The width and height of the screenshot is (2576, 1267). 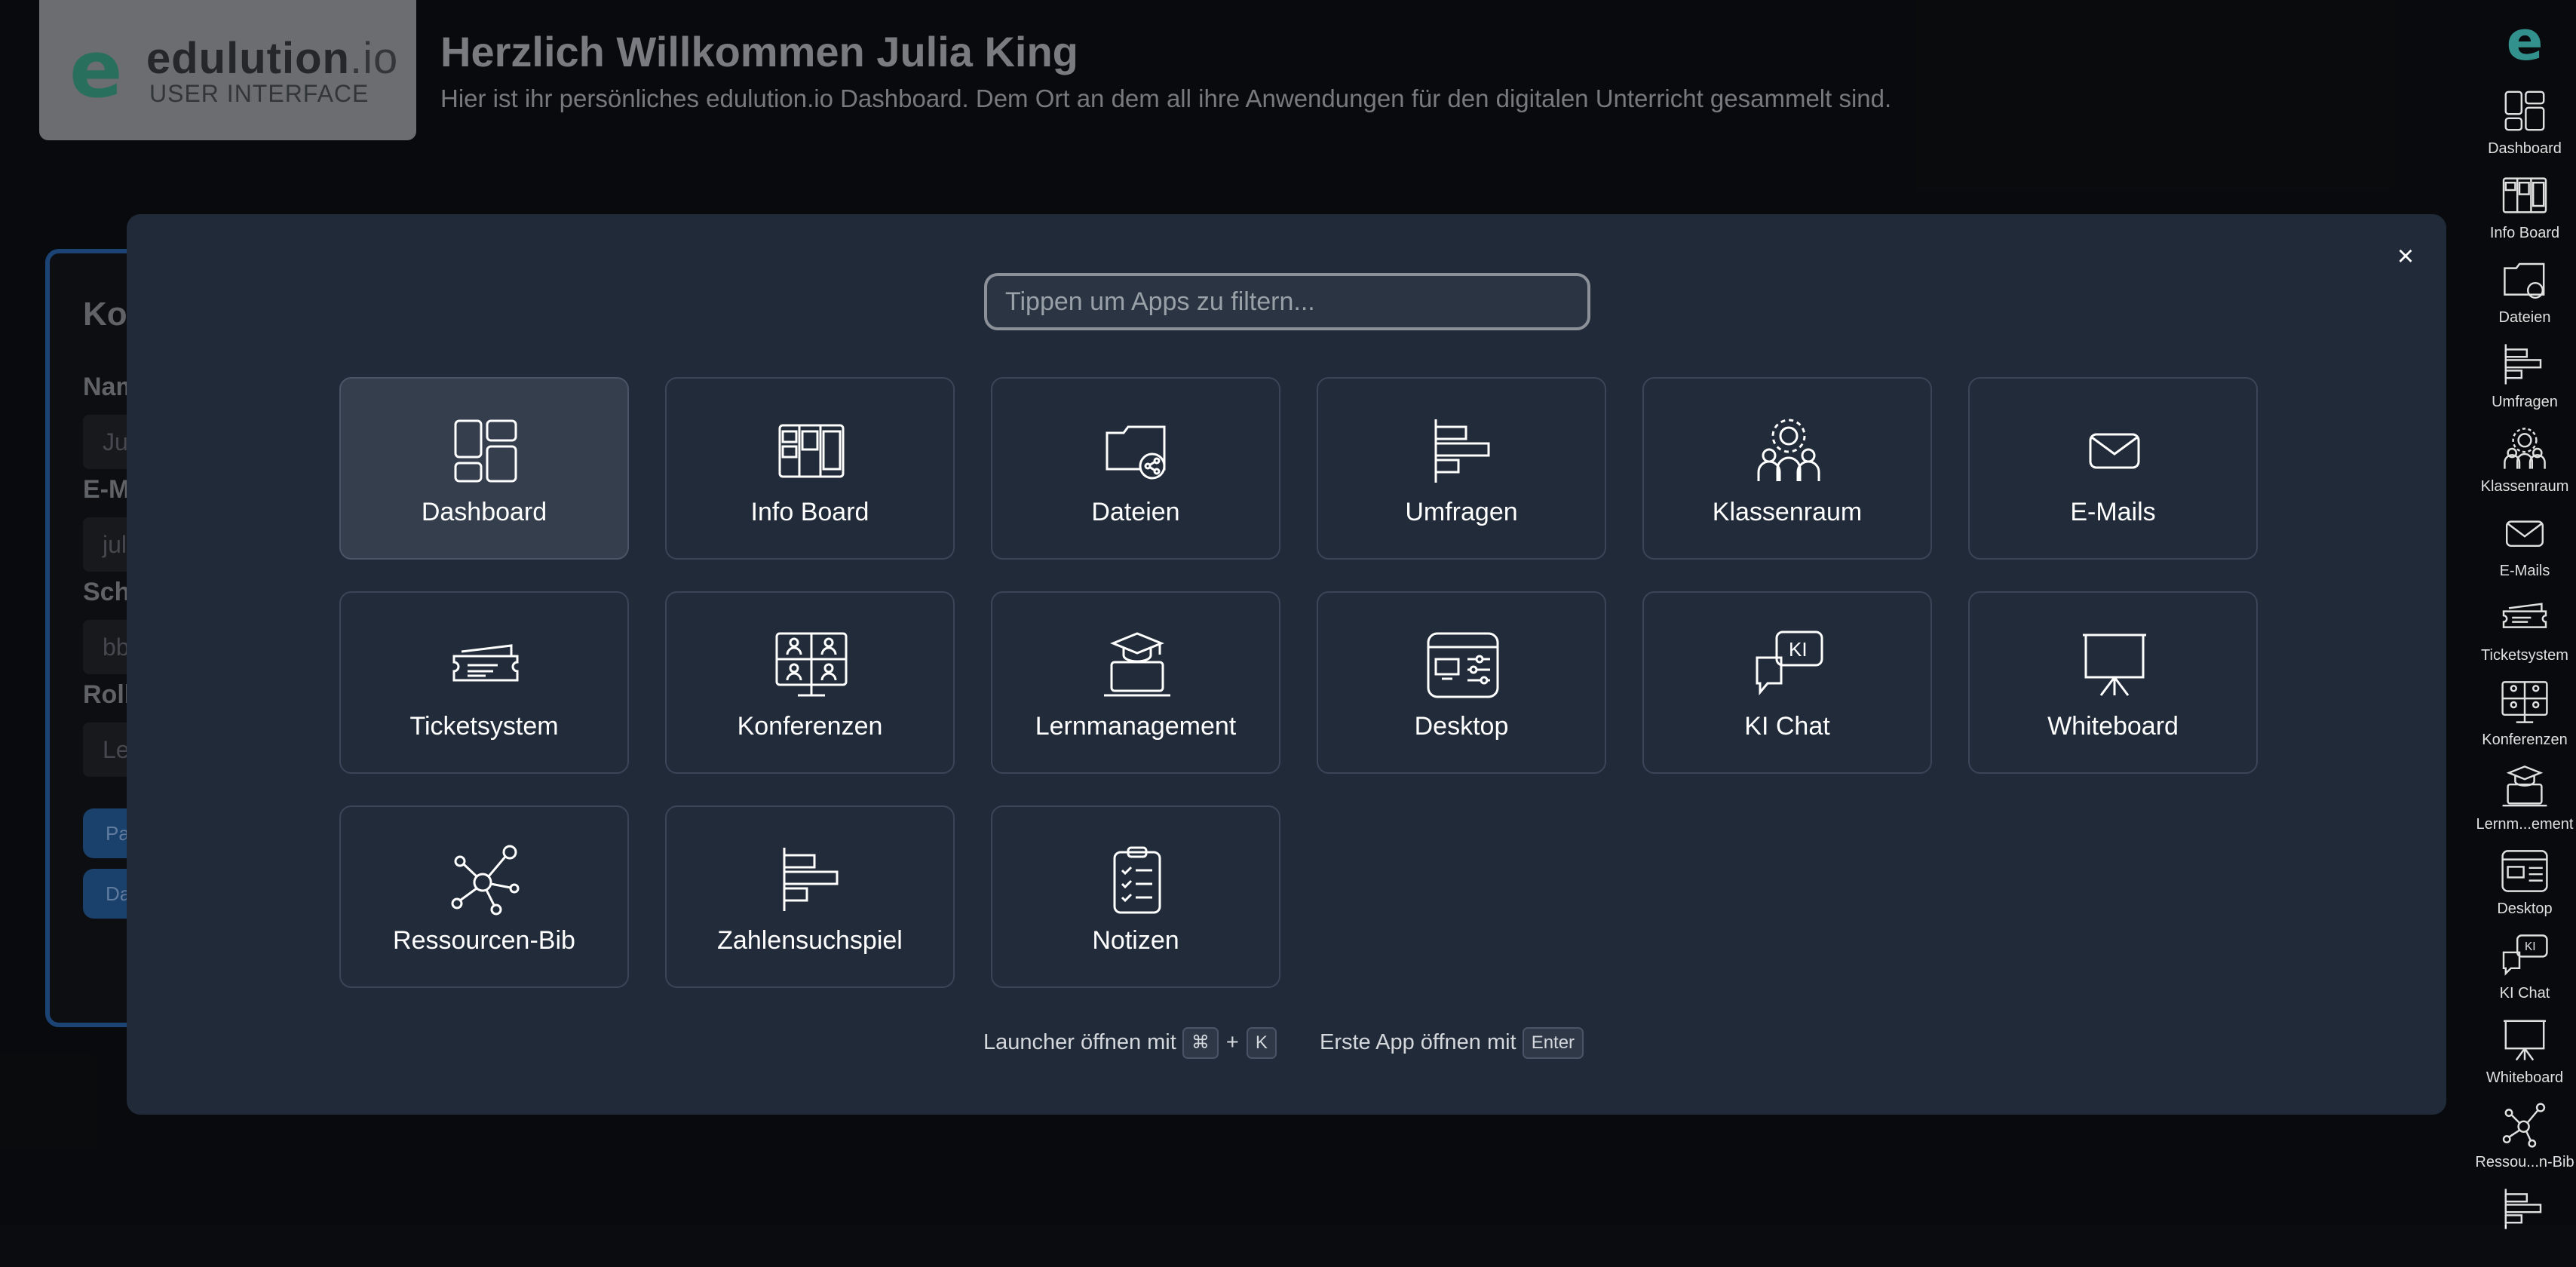 What do you see at coordinates (1553, 1043) in the screenshot?
I see `enter-key: Enter` at bounding box center [1553, 1043].